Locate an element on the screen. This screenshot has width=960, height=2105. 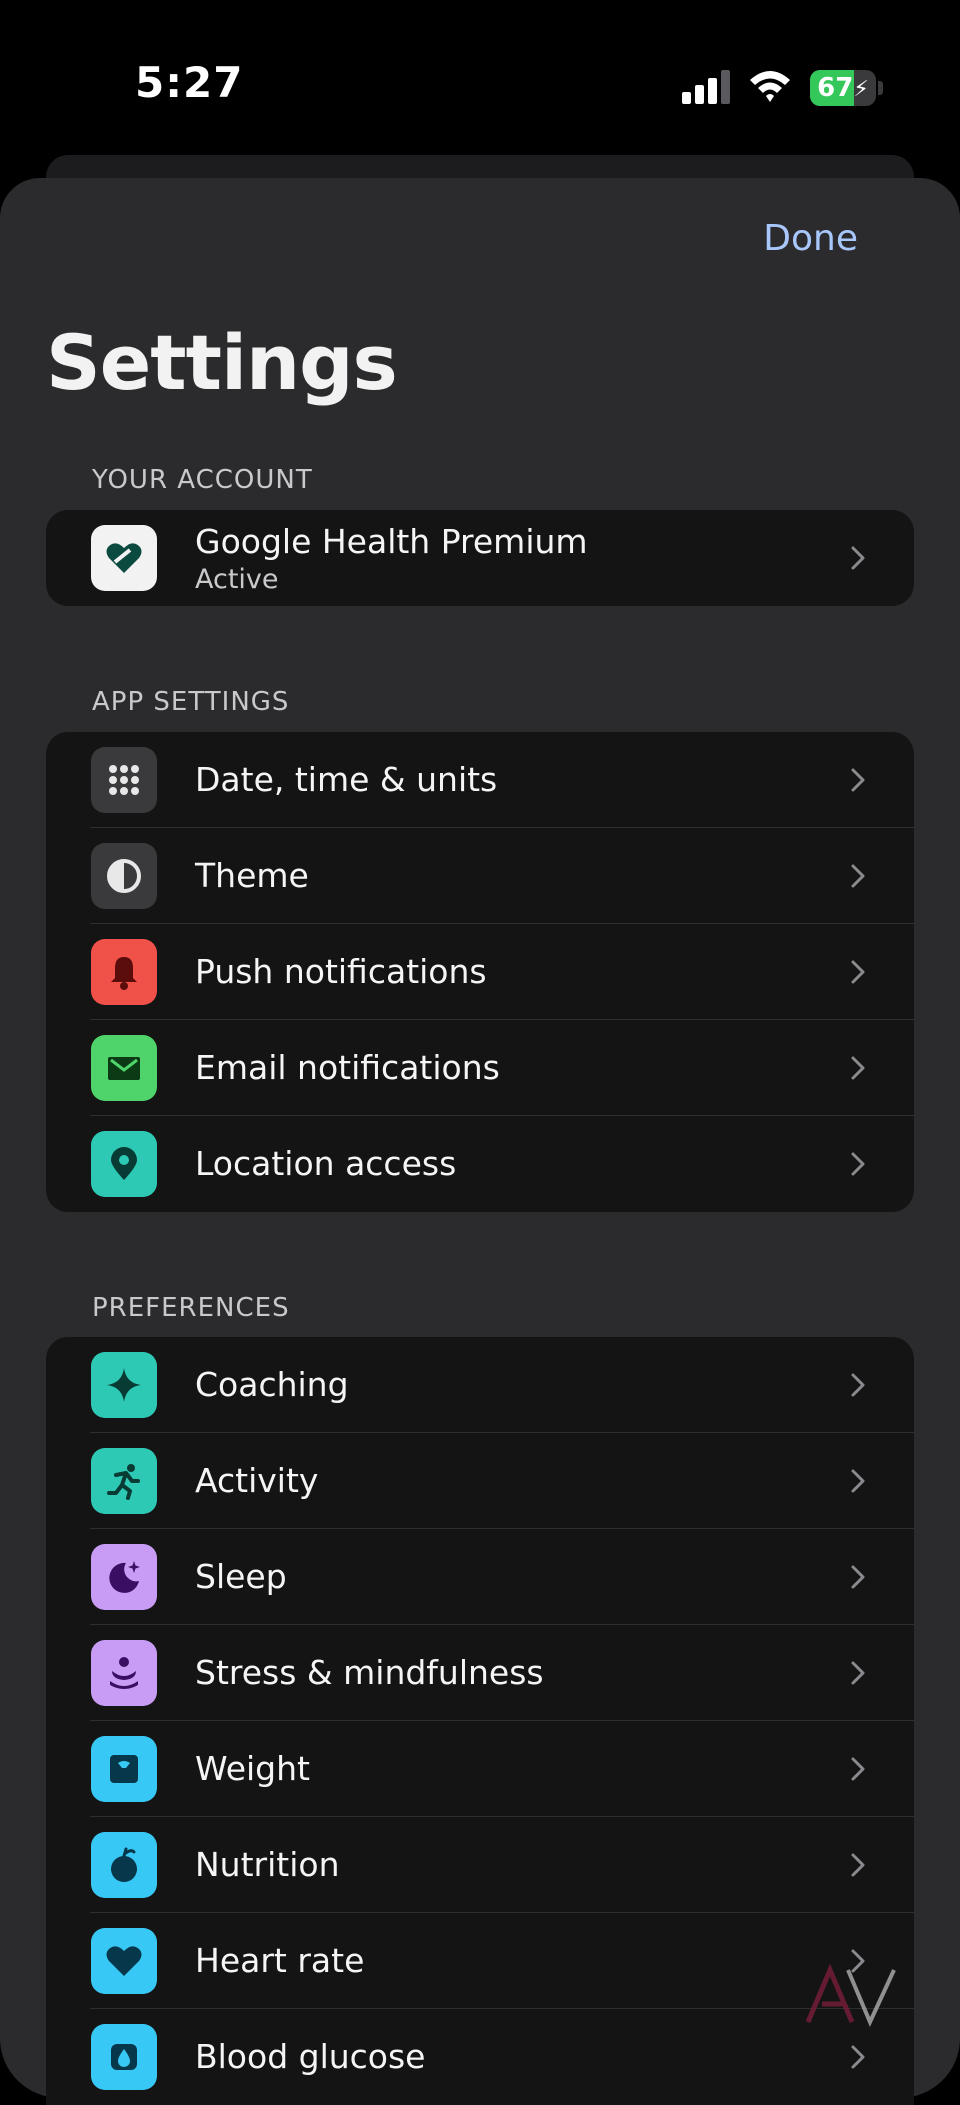
item-label: Sleep is located at coordinates (241, 1576).